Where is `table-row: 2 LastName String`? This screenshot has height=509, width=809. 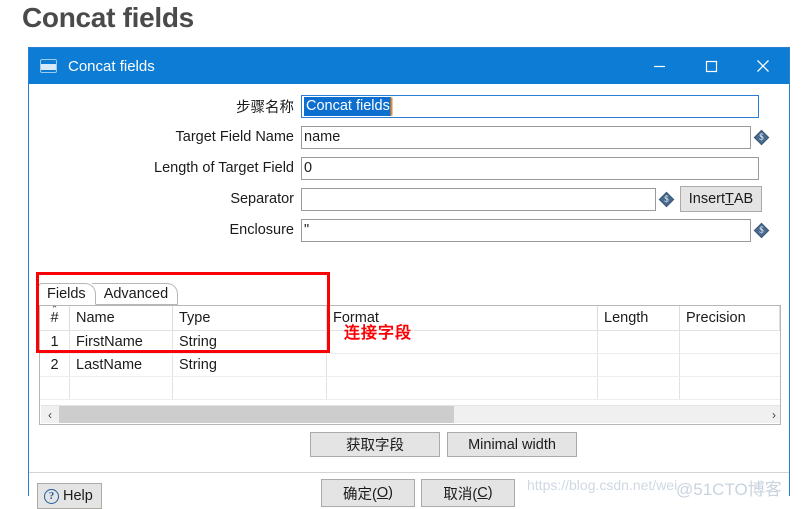 table-row: 2 LastName String is located at coordinates (410, 365).